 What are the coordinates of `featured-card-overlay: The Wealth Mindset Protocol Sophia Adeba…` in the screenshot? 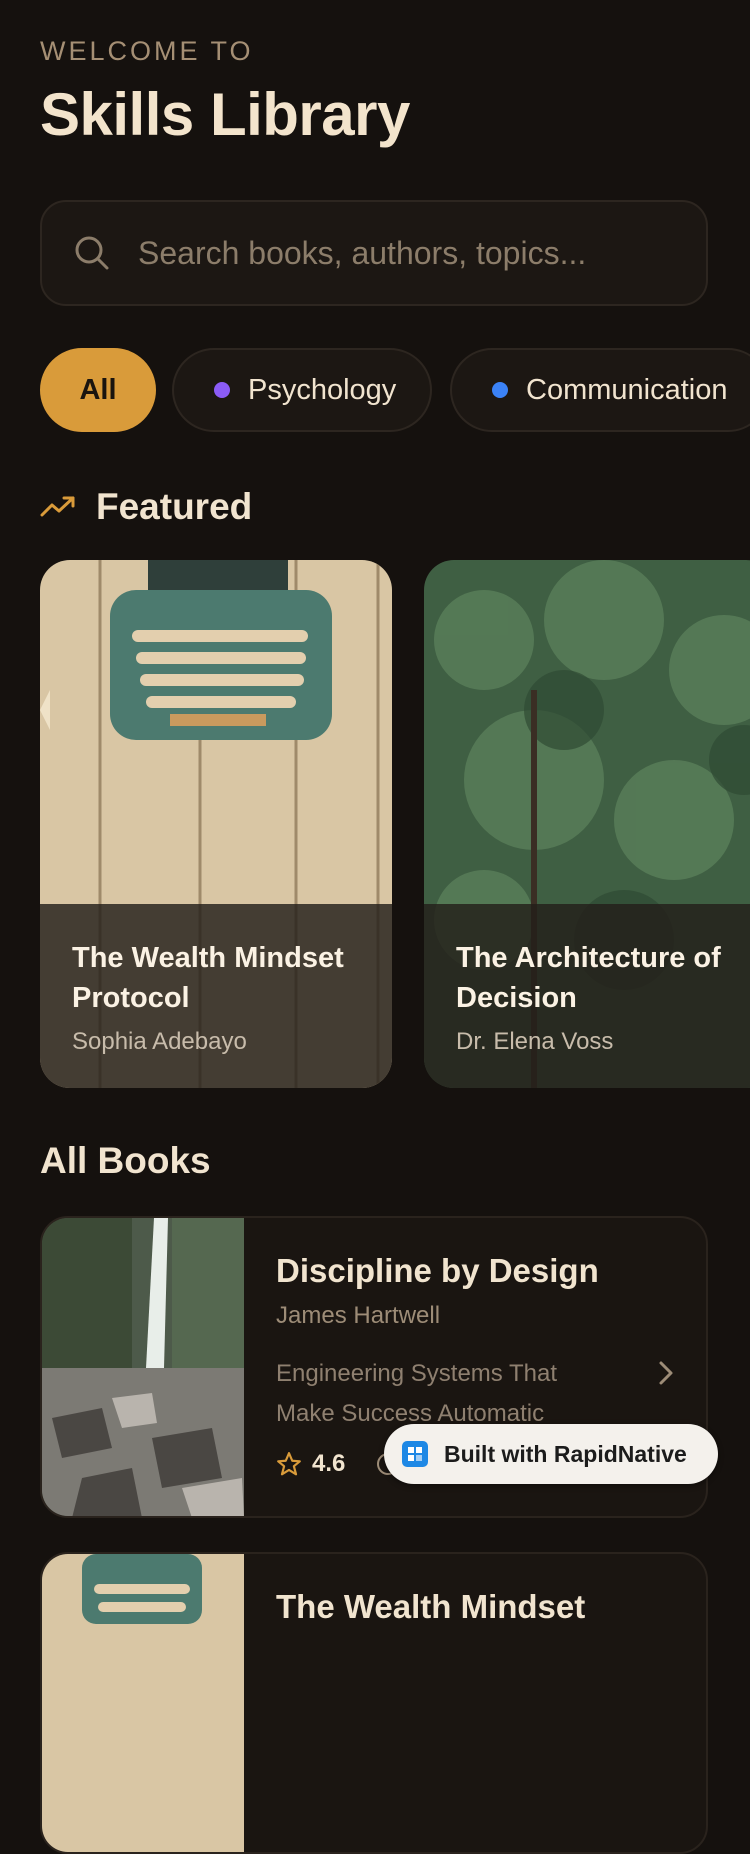 It's located at (216, 996).